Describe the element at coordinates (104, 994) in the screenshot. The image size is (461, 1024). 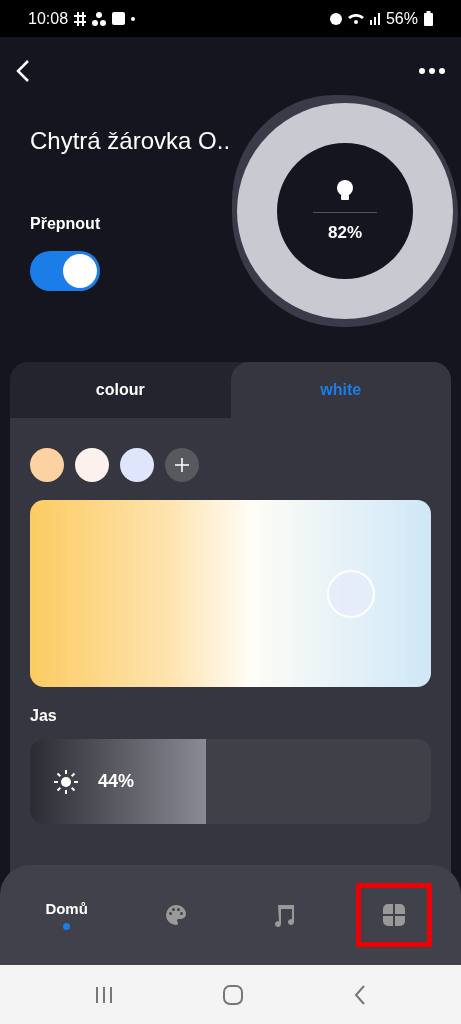
I see `recents-icon` at that location.